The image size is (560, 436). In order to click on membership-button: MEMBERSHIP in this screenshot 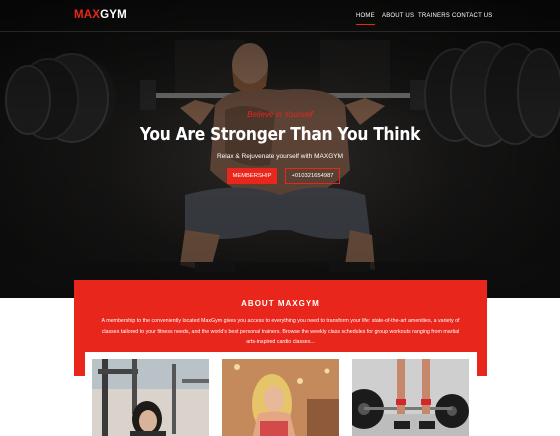, I will do `click(252, 176)`.